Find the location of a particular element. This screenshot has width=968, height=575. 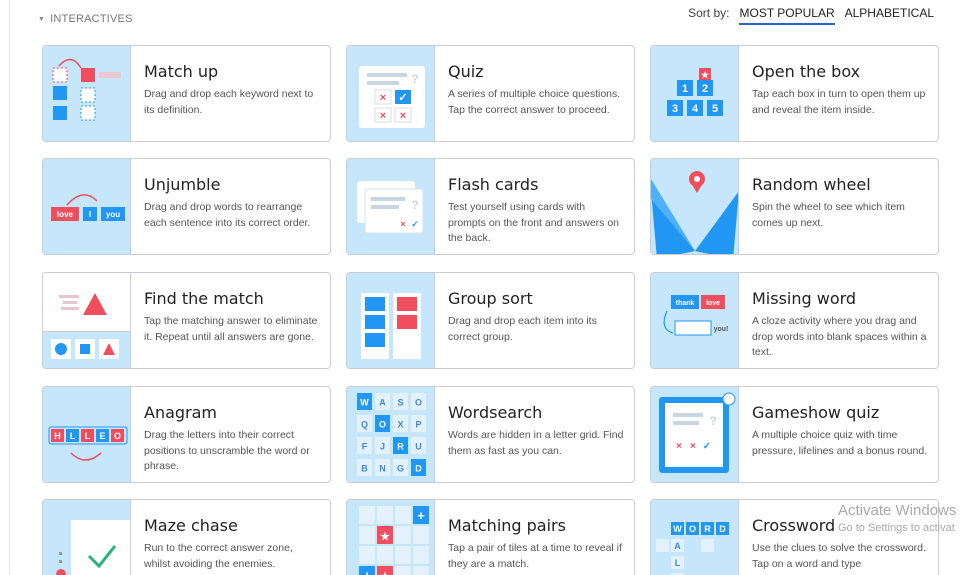

svg-text: I is located at coordinates (90, 214).